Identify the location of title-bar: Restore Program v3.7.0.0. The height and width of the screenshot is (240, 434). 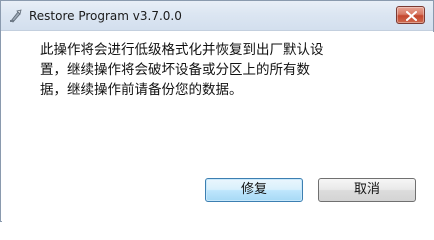
(217, 16).